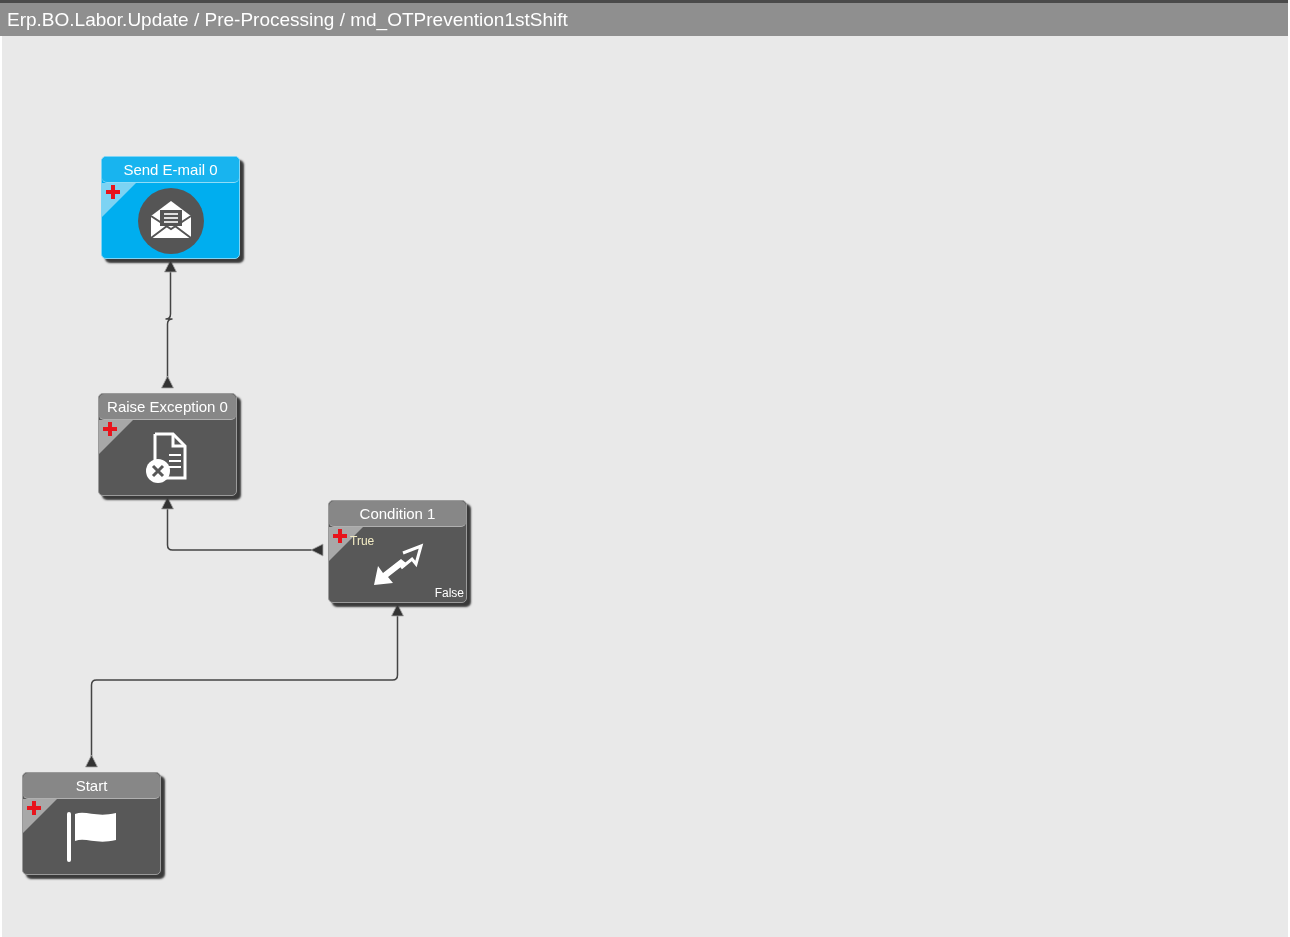  I want to click on flag-icon, so click(91, 836).